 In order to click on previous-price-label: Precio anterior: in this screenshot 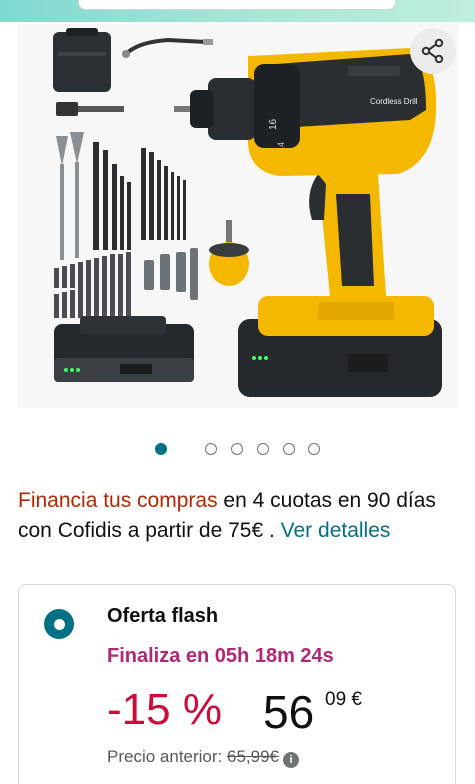, I will do `click(167, 756)`.